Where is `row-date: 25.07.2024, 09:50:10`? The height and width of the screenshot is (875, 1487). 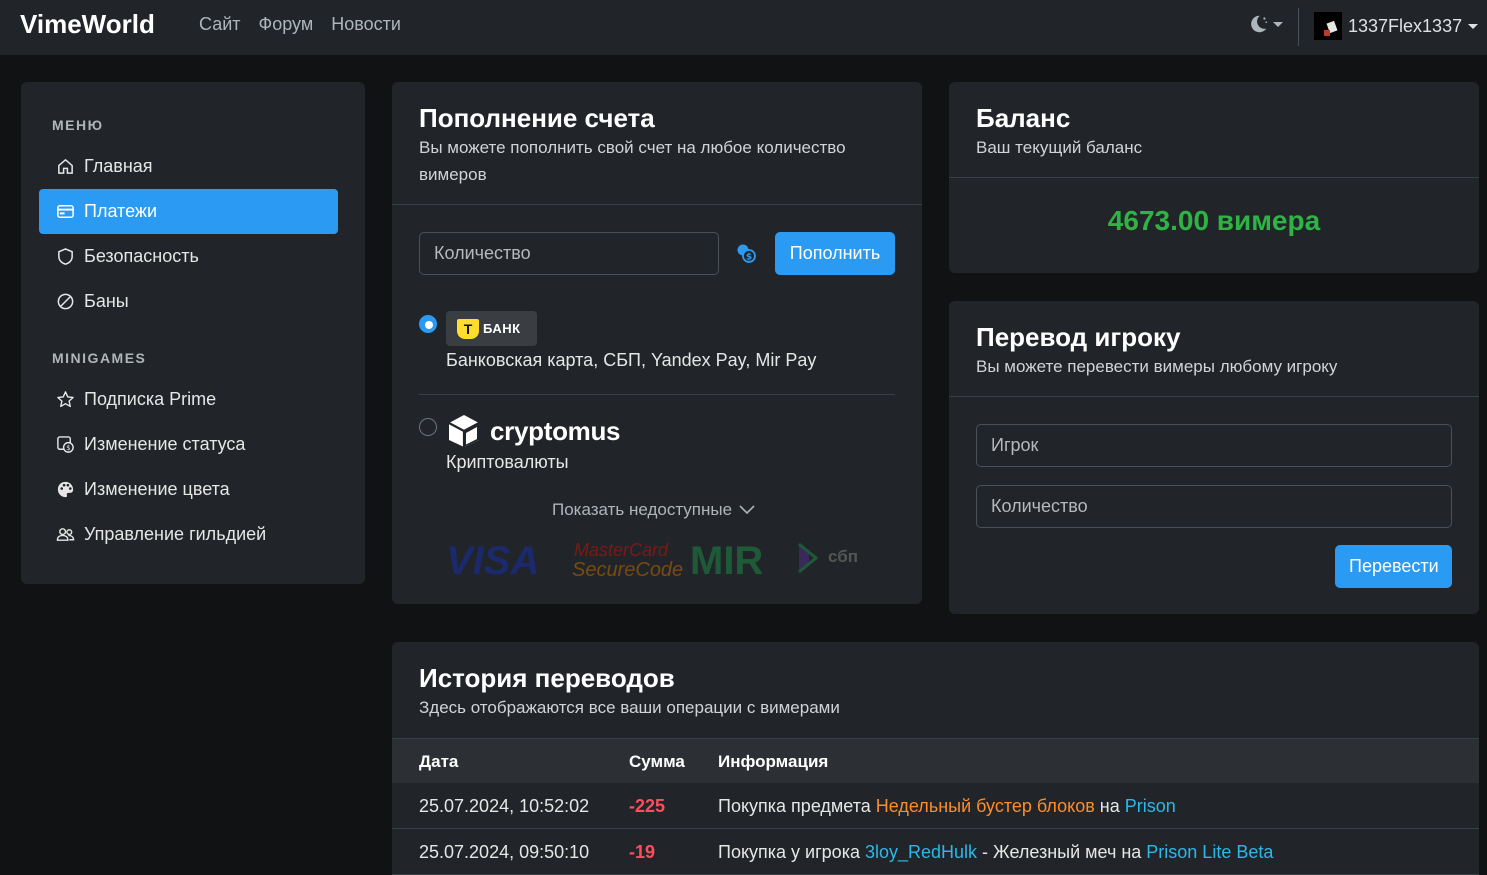 row-date: 25.07.2024, 09:50:10 is located at coordinates (504, 852).